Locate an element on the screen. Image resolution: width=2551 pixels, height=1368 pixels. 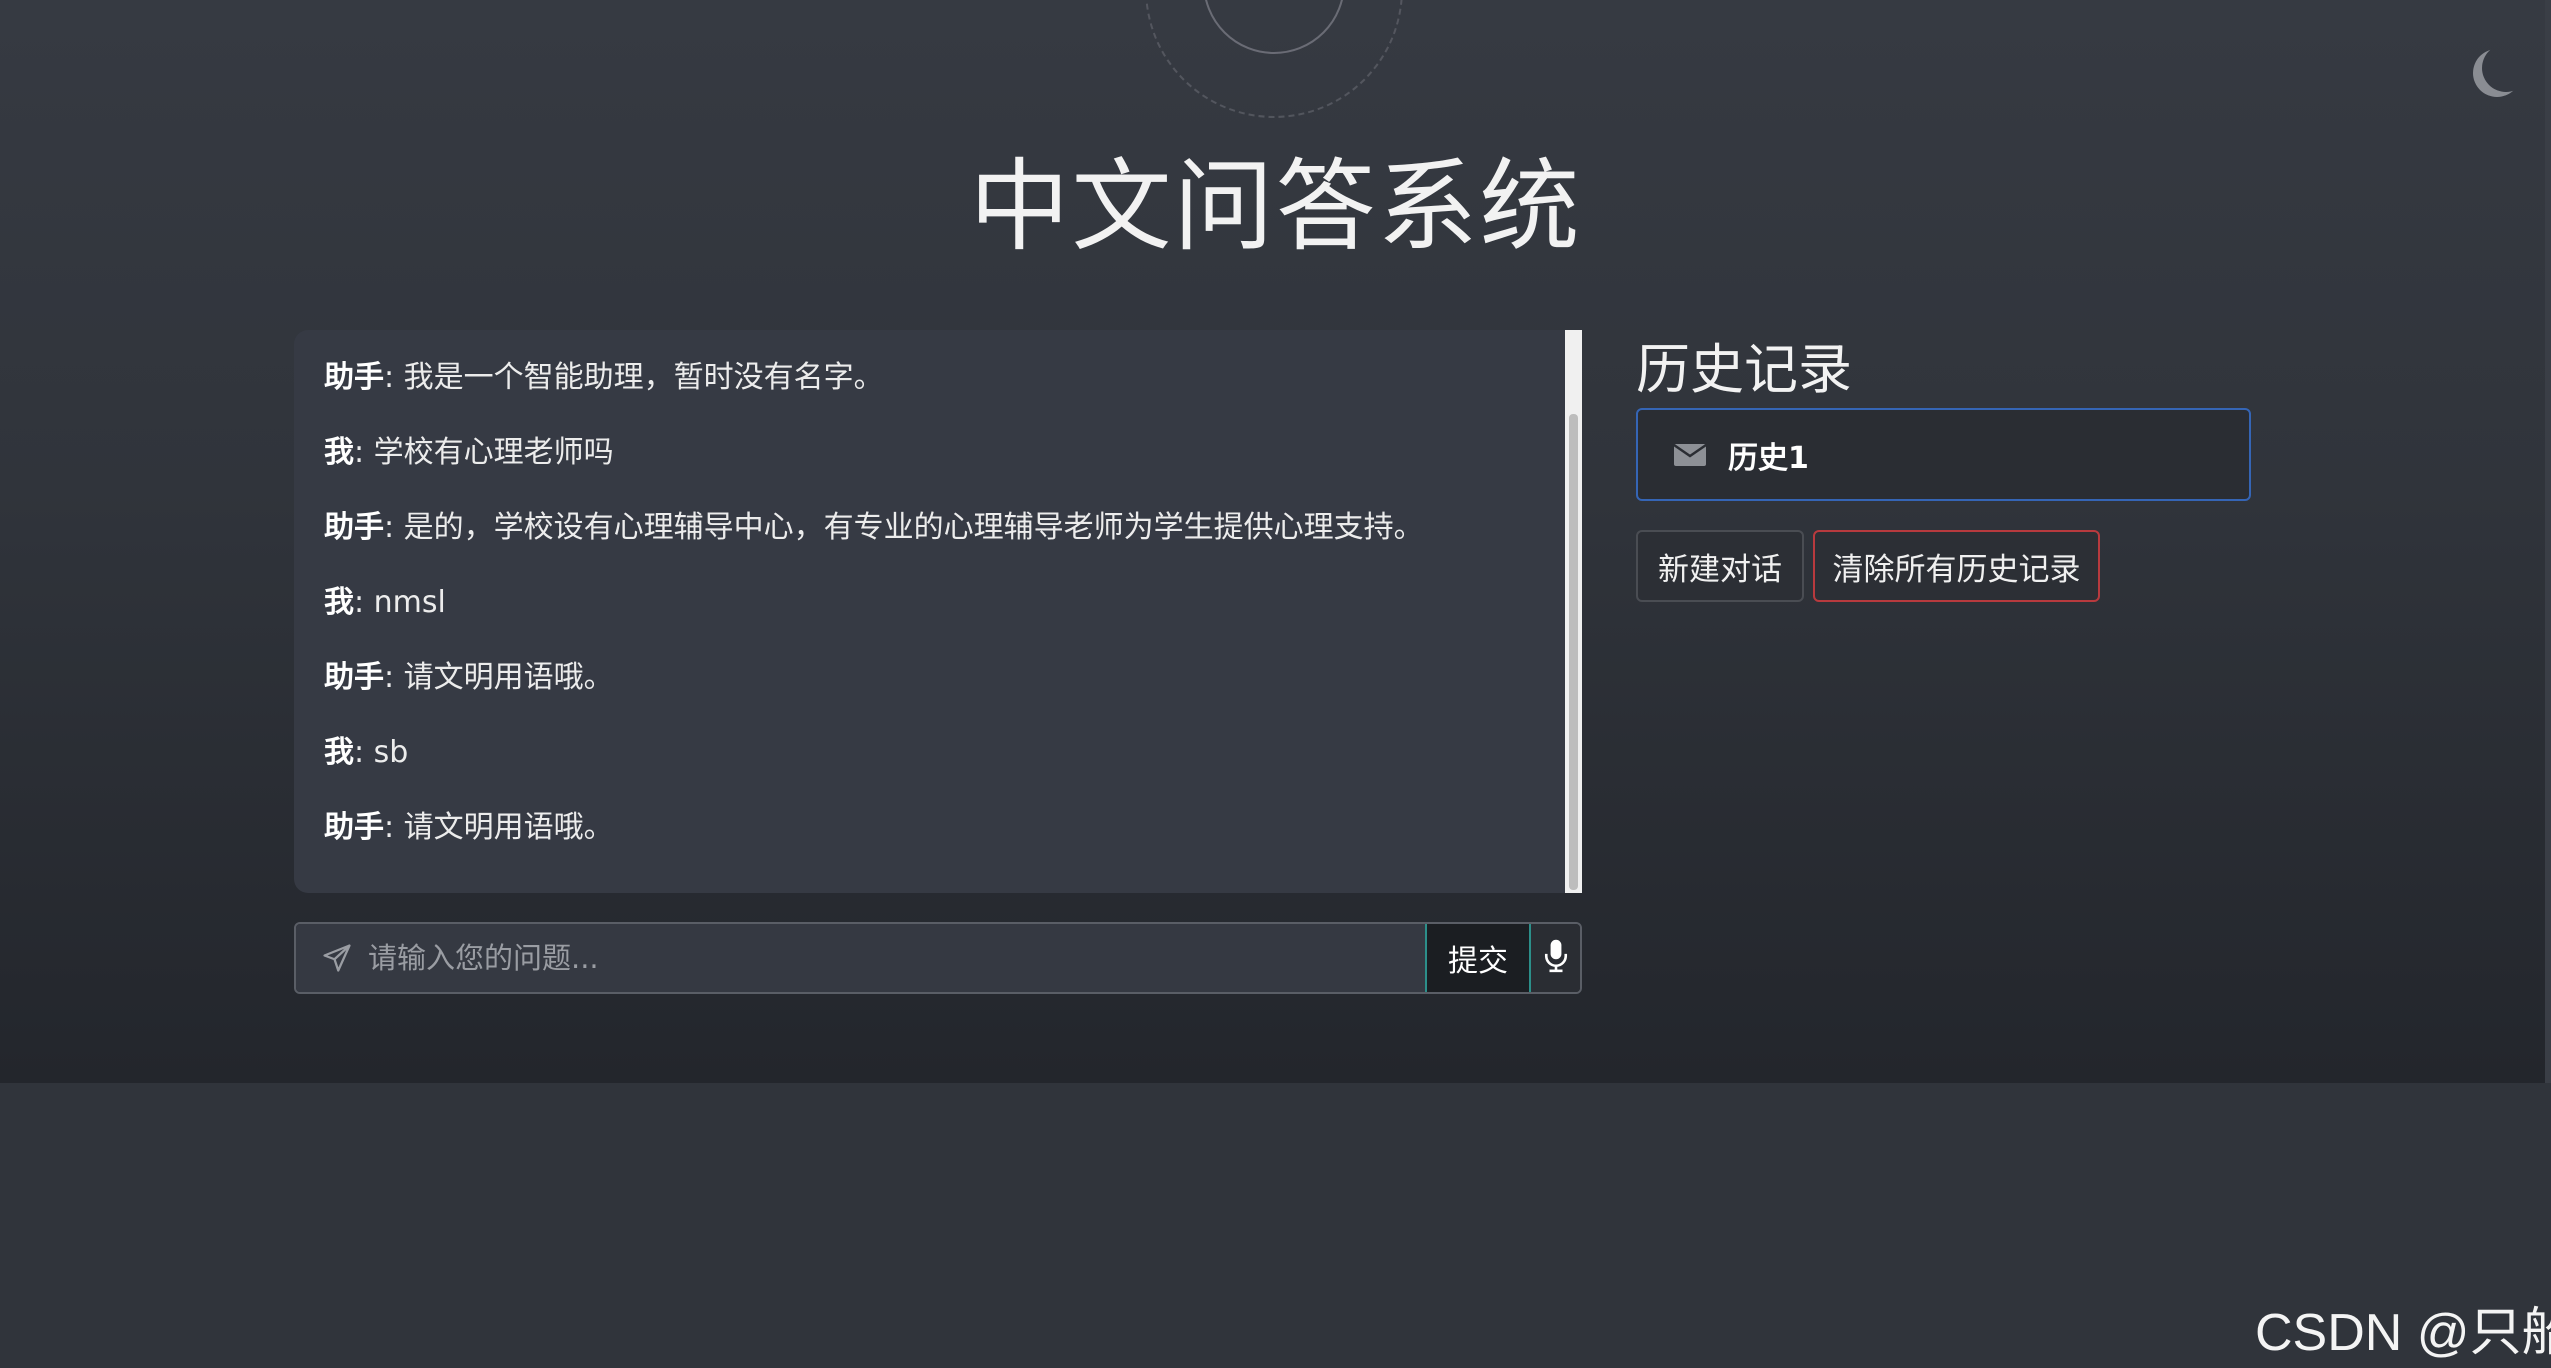
submit-button: 提交 is located at coordinates (1478, 958).